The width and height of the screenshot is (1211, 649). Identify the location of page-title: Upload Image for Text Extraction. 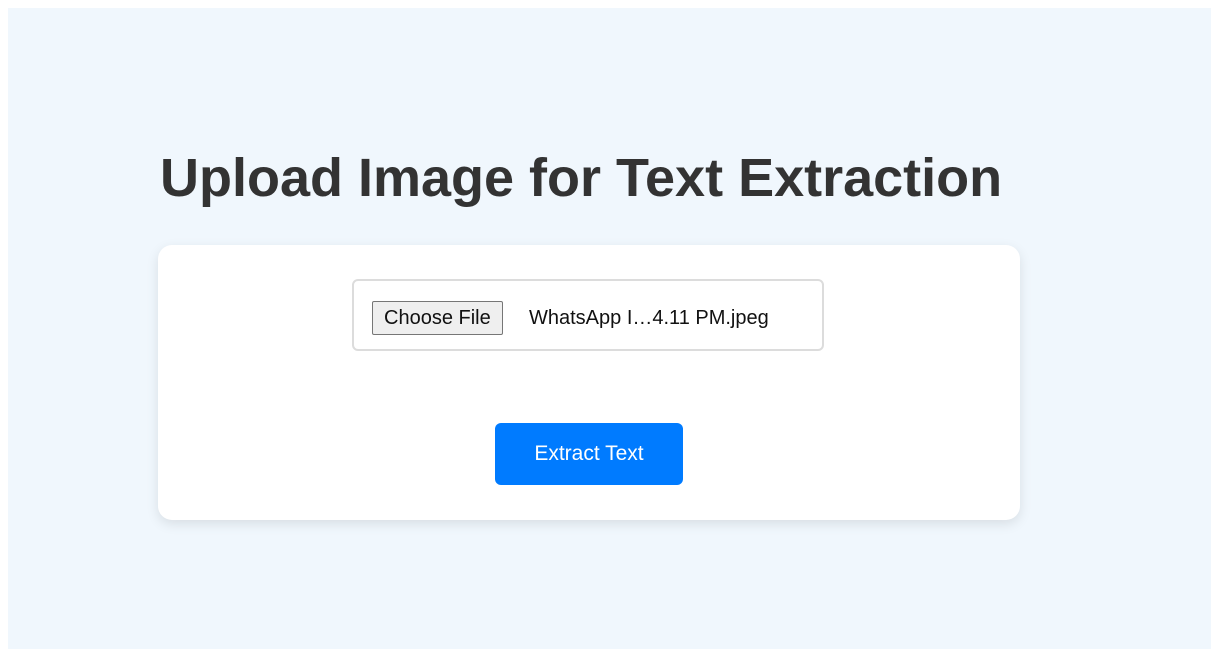
(581, 178).